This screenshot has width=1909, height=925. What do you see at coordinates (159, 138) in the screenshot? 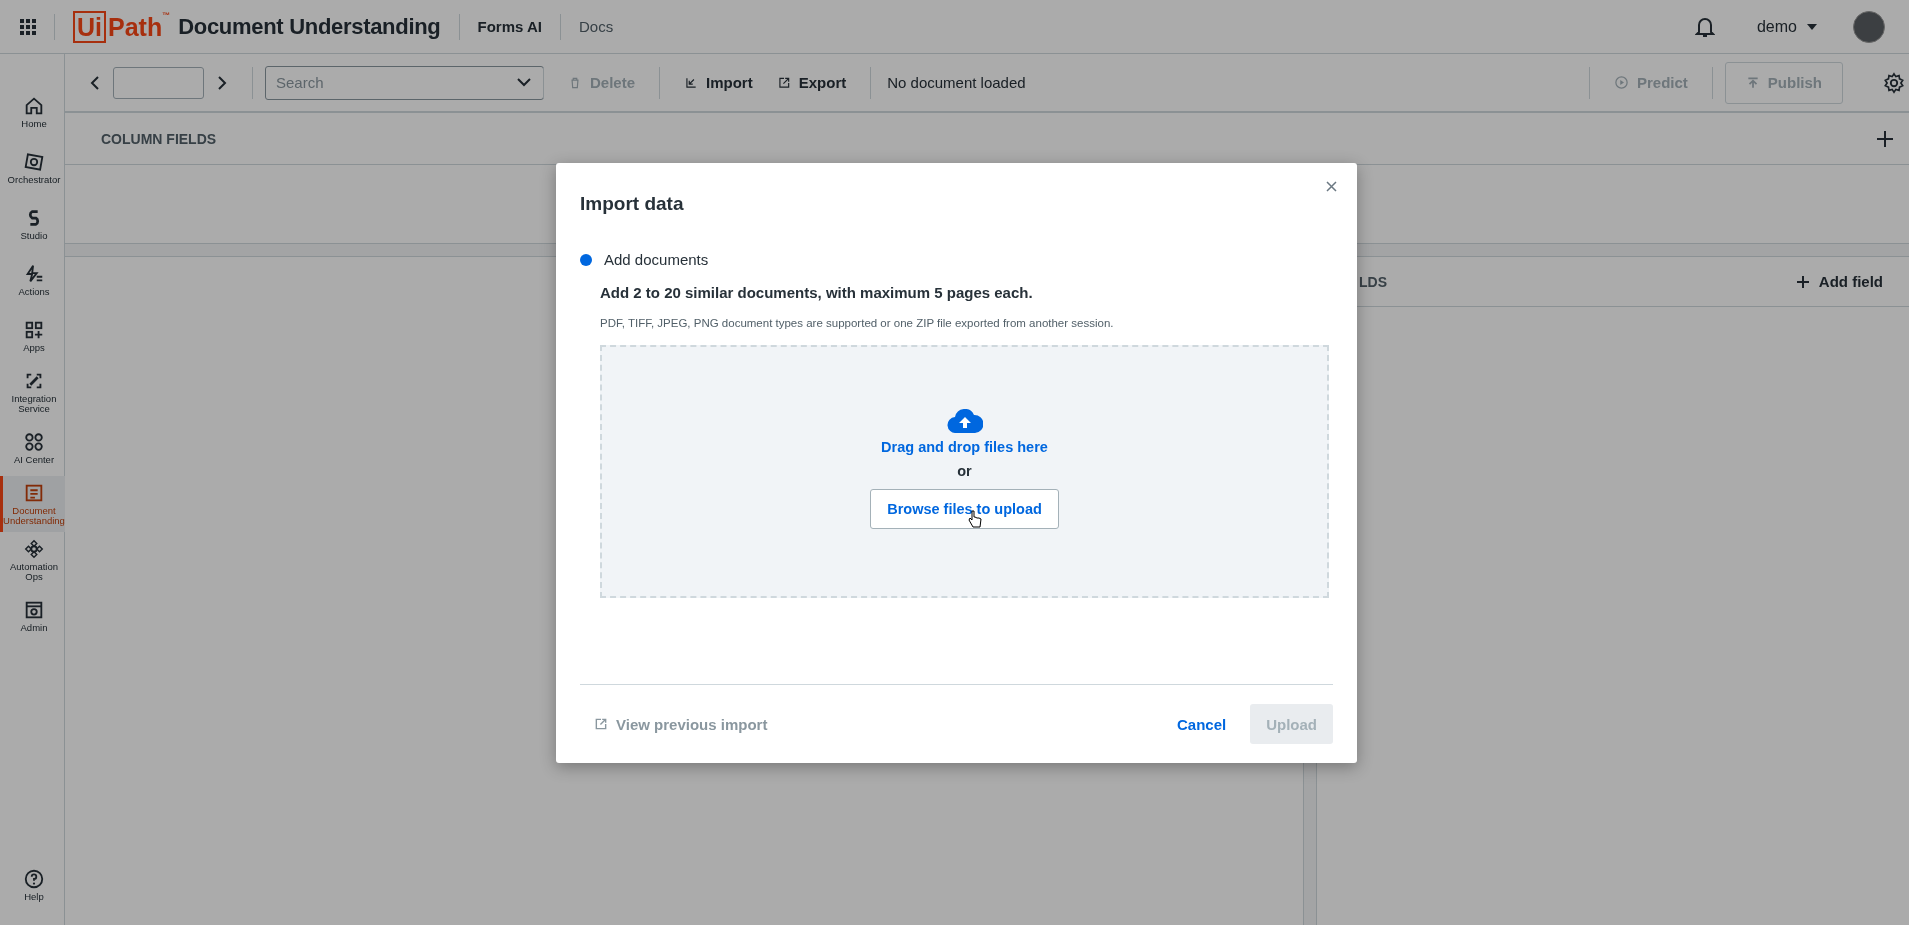
I see `section-title: COLUMN FIELDS` at bounding box center [159, 138].